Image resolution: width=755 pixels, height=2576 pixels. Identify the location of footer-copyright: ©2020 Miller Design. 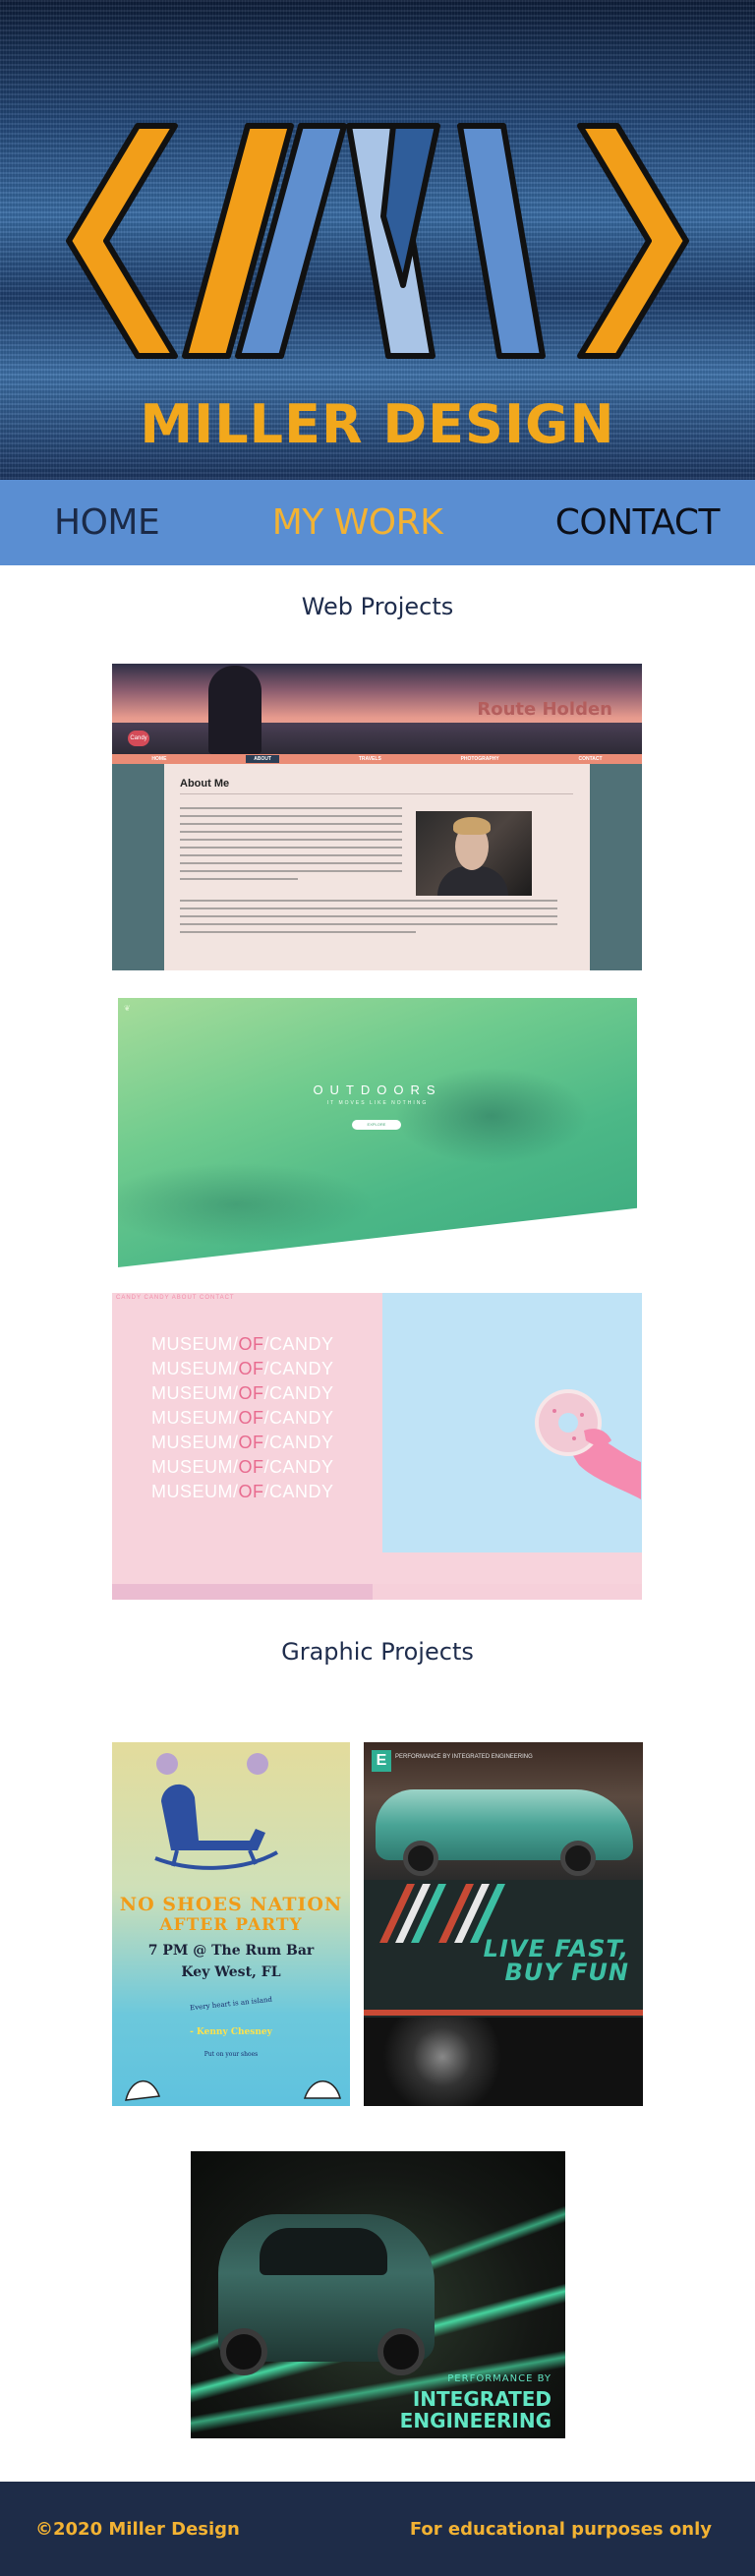
(137, 2529).